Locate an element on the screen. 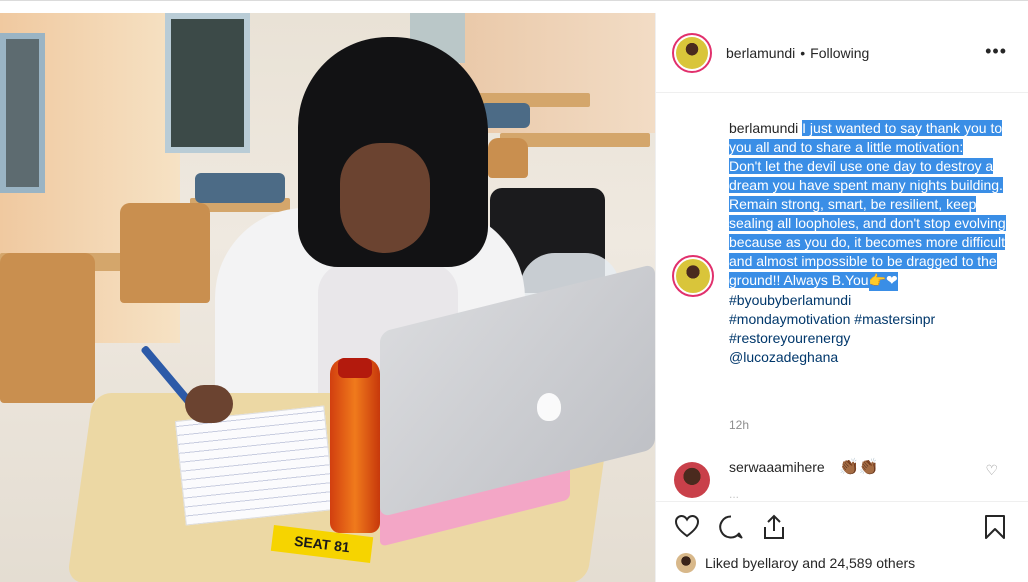 This screenshot has width=1028, height=582. photo-notebook is located at coordinates (255, 465).